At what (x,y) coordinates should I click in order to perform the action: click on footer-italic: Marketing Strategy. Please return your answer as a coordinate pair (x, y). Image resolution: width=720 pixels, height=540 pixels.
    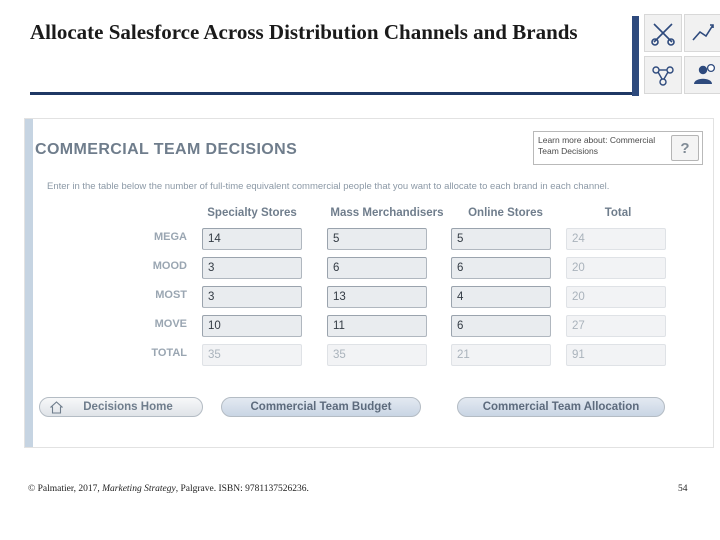
    Looking at the image, I should click on (139, 489).